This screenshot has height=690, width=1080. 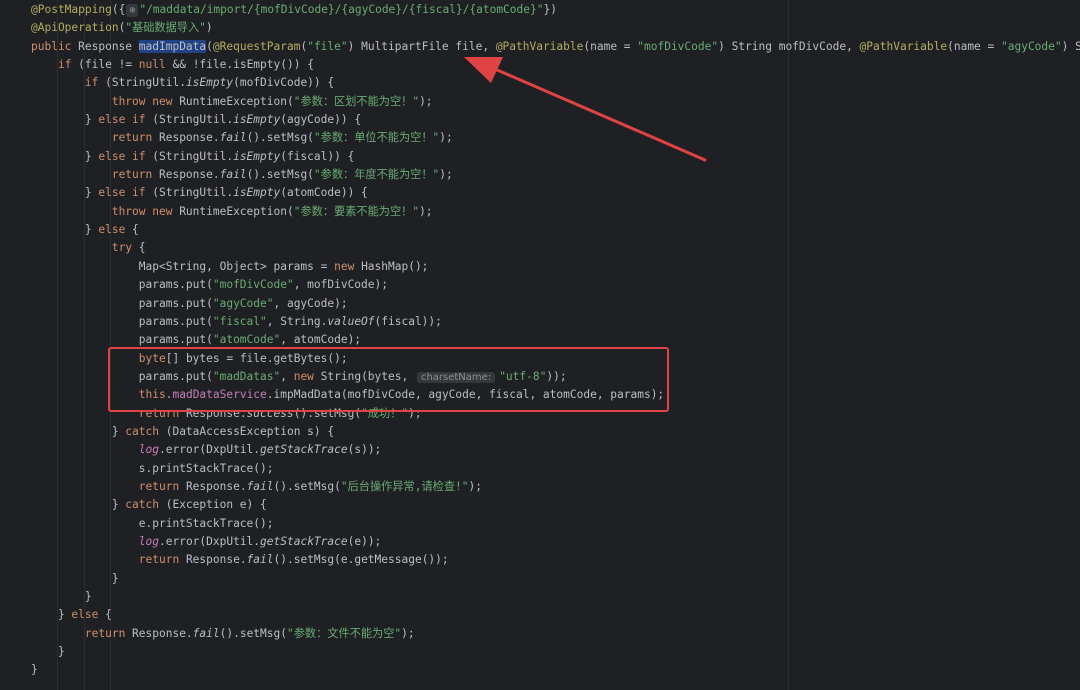 What do you see at coordinates (250, 431) in the screenshot?
I see `code-token: (DataAccessException s) {` at bounding box center [250, 431].